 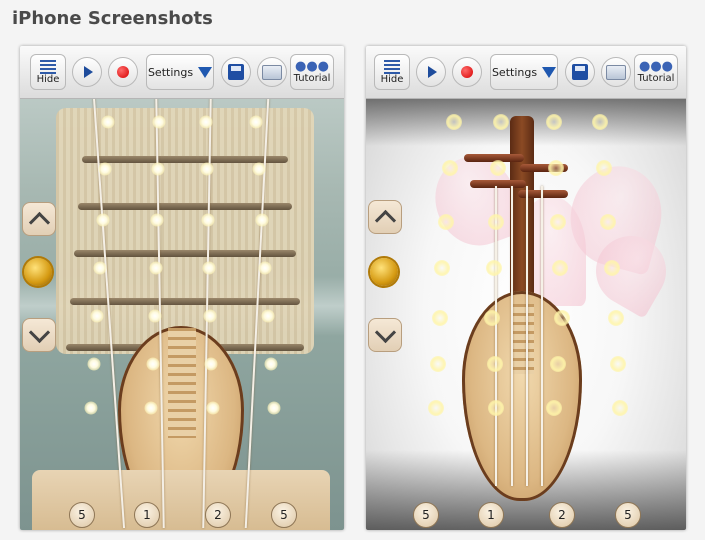 I want to click on fret-bar, so click(x=185, y=206).